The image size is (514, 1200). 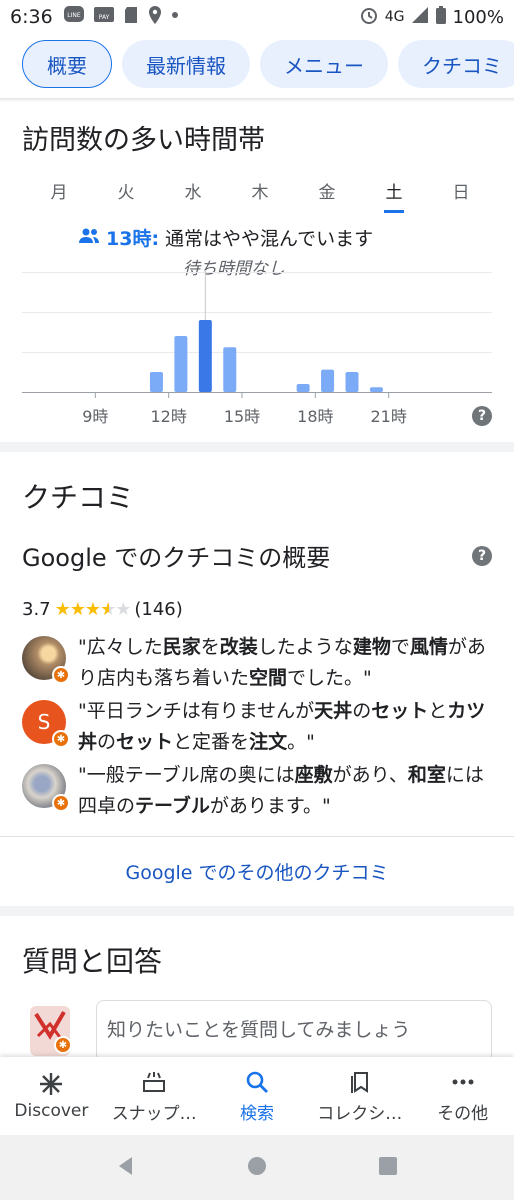 What do you see at coordinates (242, 416) in the screenshot?
I see `chart-tick-label: 15時` at bounding box center [242, 416].